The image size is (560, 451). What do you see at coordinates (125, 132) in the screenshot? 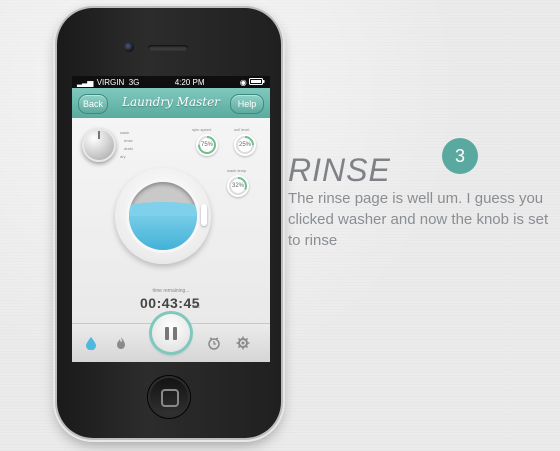
I see `knob-label-wash: wash` at bounding box center [125, 132].